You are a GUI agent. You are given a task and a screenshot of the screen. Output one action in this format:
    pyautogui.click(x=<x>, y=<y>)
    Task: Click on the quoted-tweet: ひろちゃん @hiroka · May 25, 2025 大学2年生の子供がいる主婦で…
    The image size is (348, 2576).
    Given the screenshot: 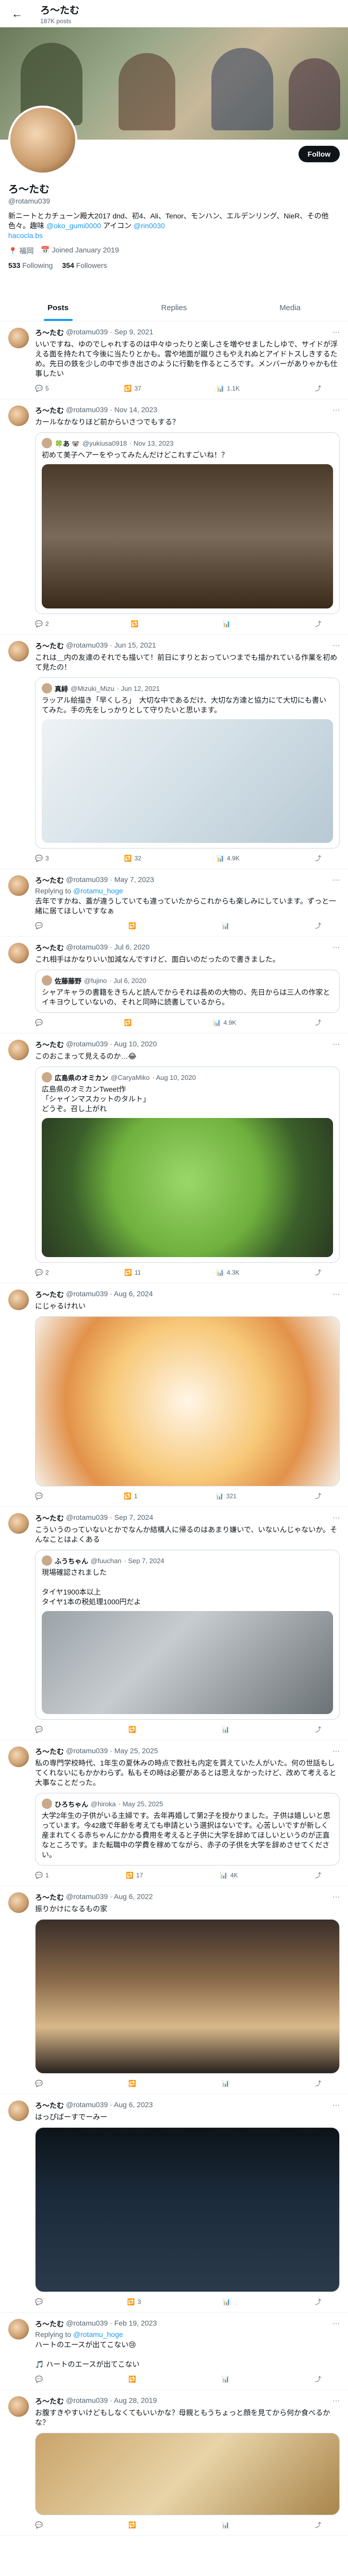 What is the action you would take?
    pyautogui.click(x=187, y=1830)
    